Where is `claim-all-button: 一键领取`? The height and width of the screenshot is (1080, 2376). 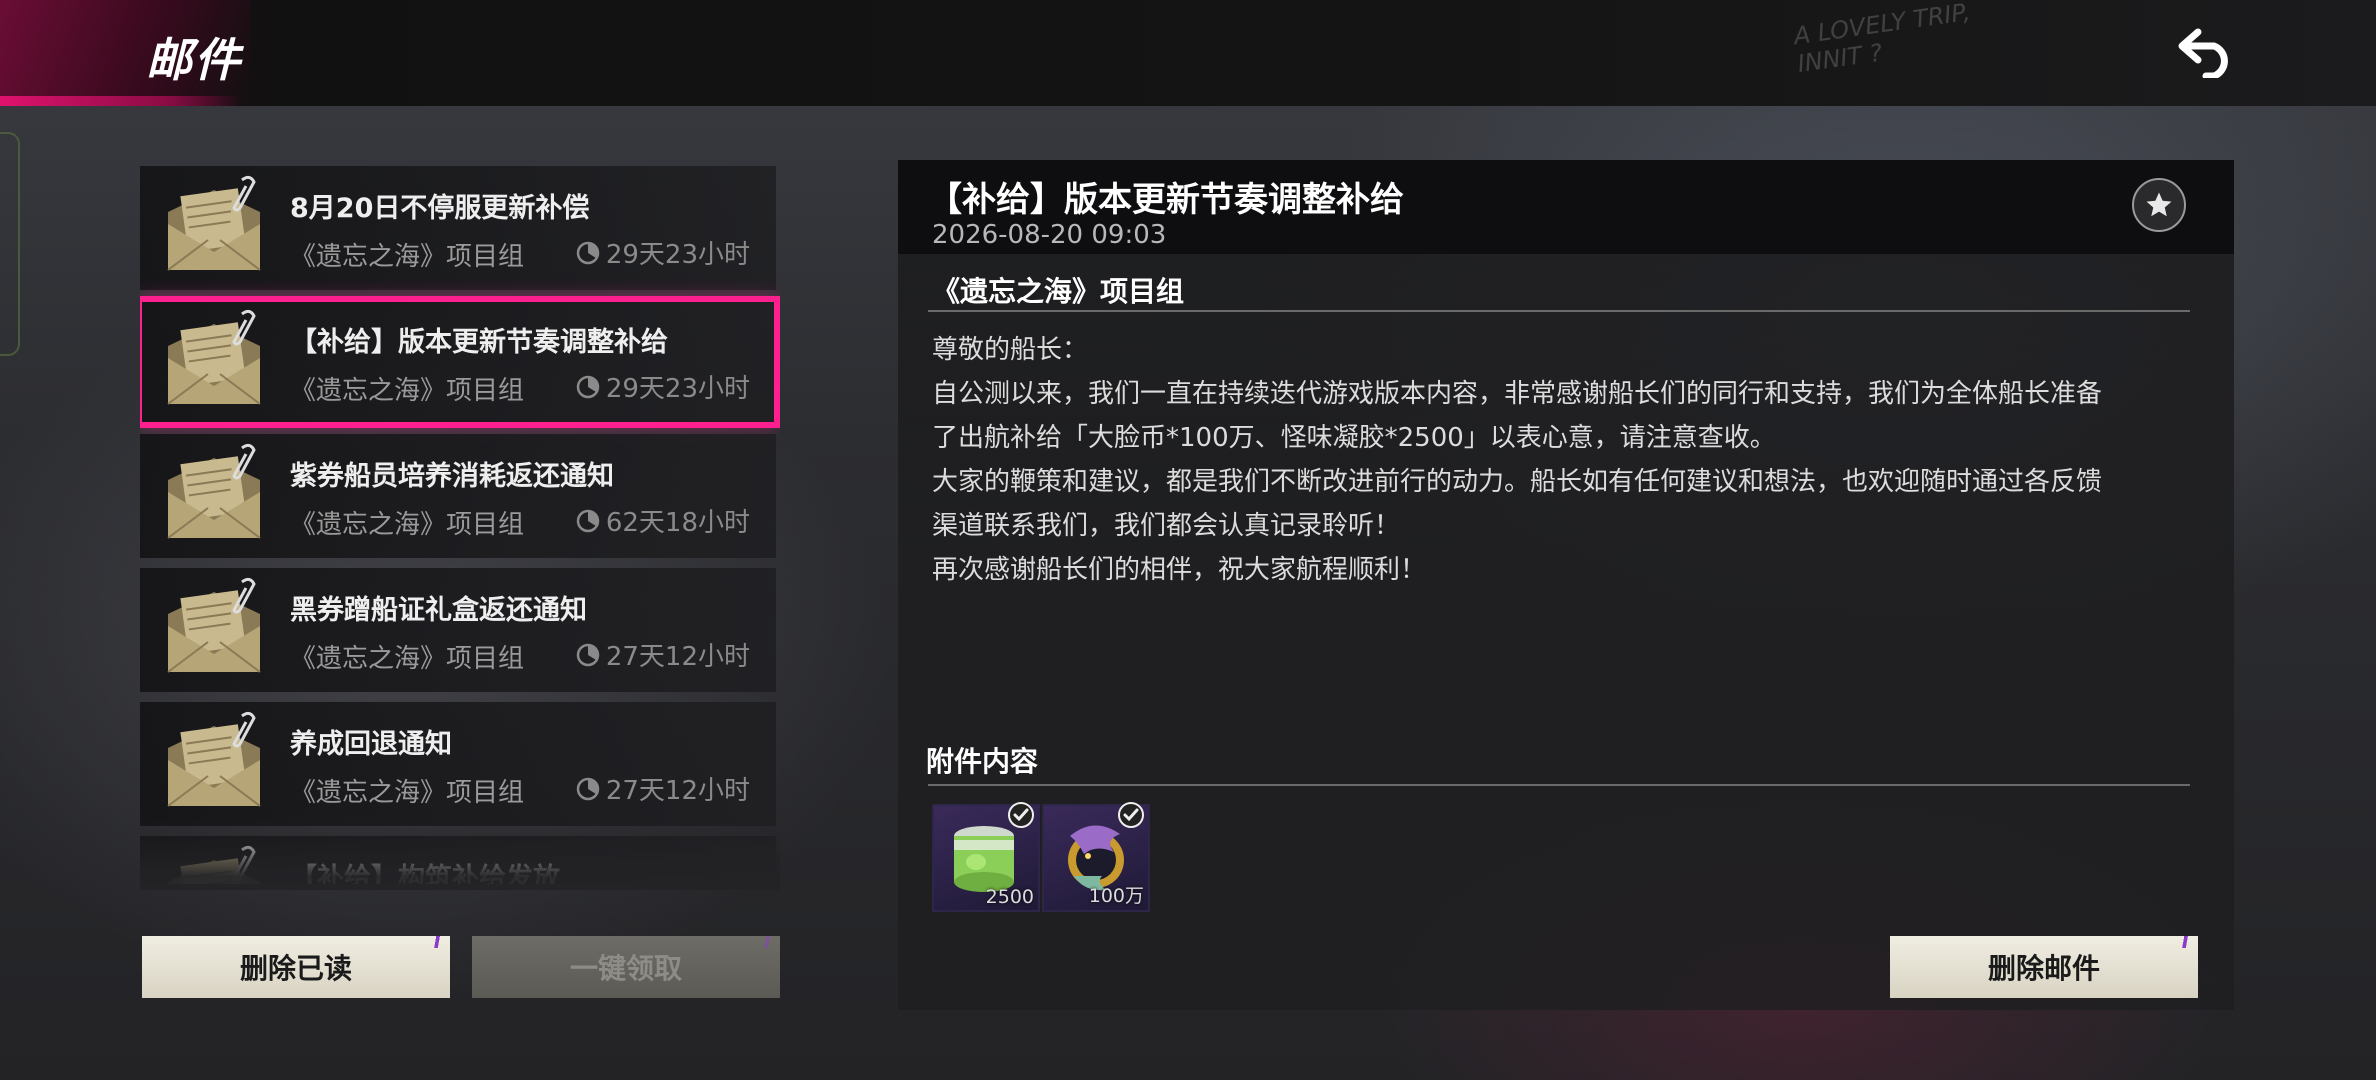
claim-all-button: 一键领取 is located at coordinates (626, 967).